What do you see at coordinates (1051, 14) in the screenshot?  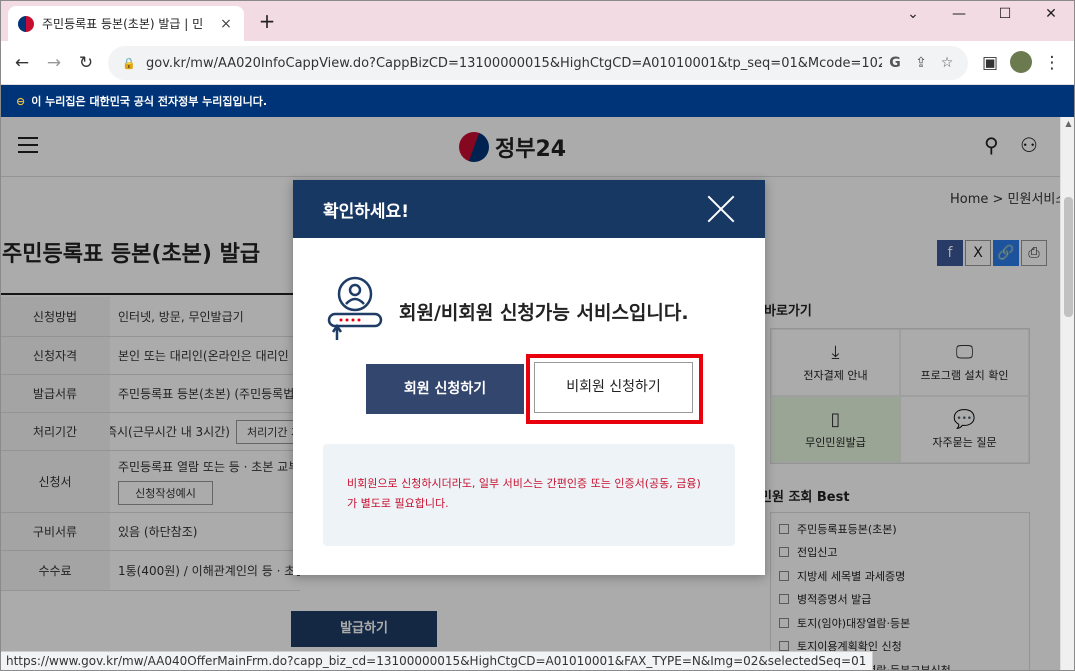 I see `close-window-button: ✕` at bounding box center [1051, 14].